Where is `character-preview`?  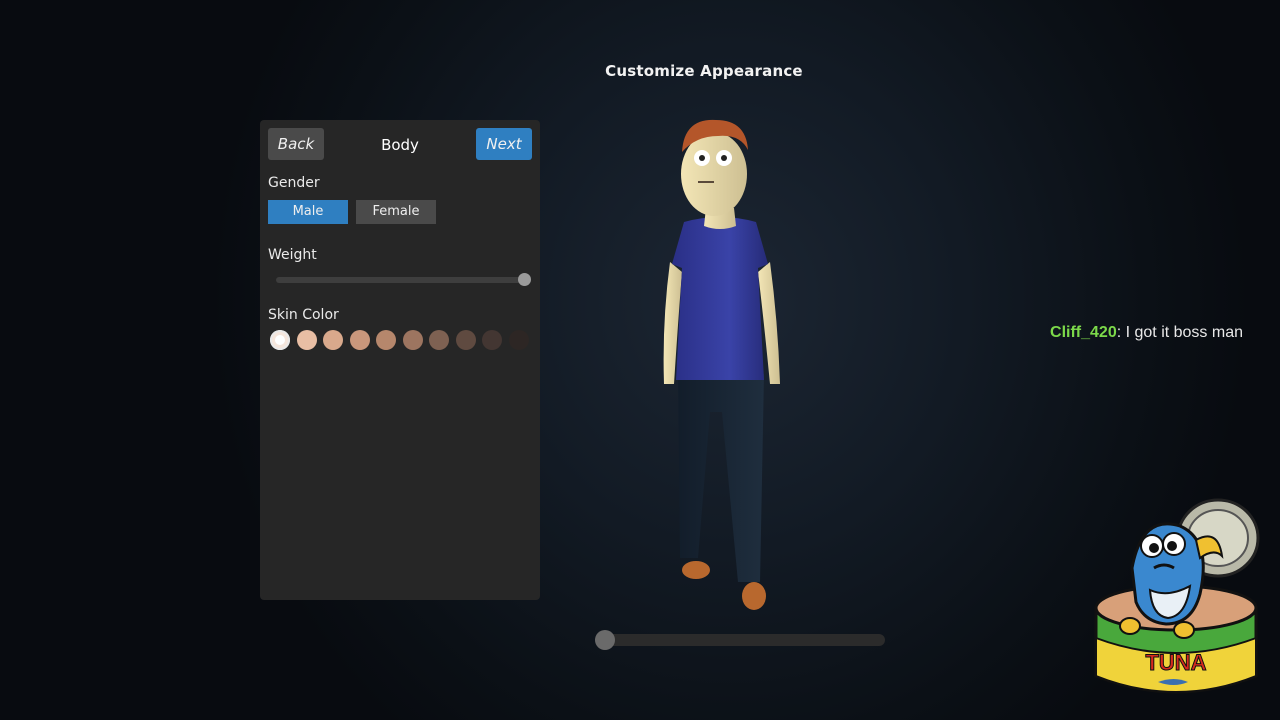
character-preview is located at coordinates (720, 367).